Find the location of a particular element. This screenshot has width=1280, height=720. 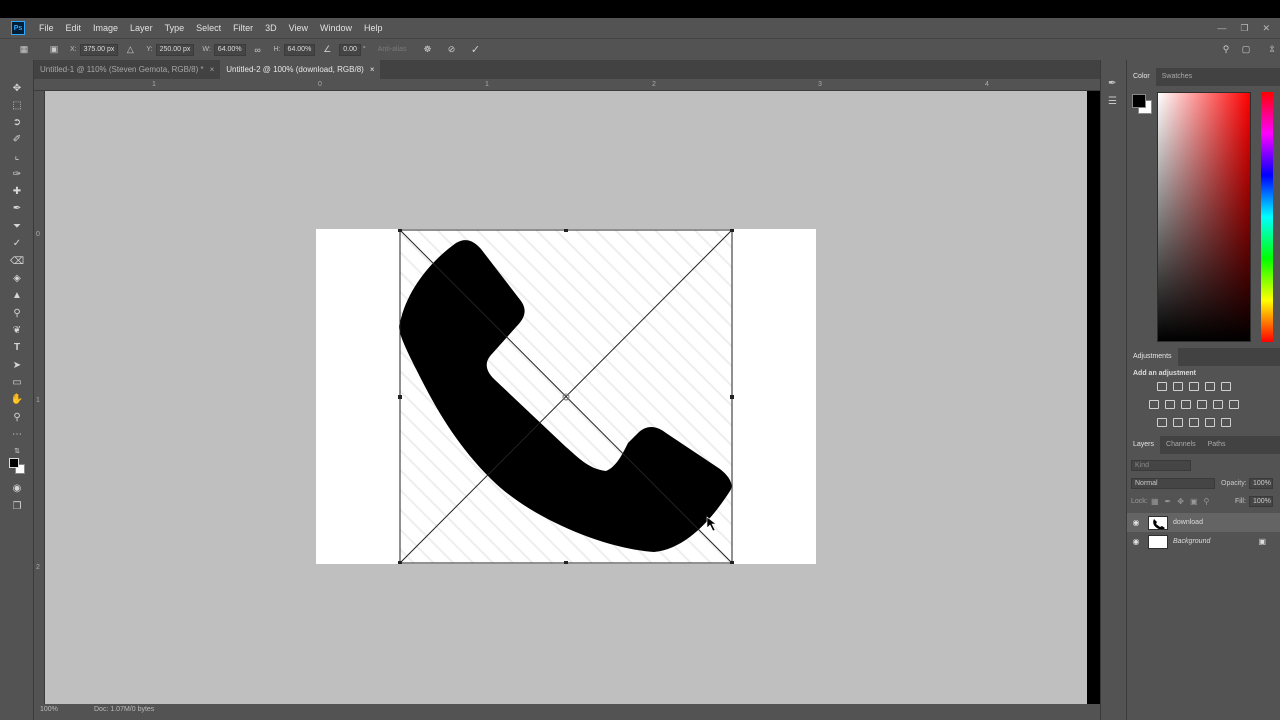

tab-untitled-2: Untitled-2 @ 100% (download, RGB/8) × is located at coordinates (300, 69).